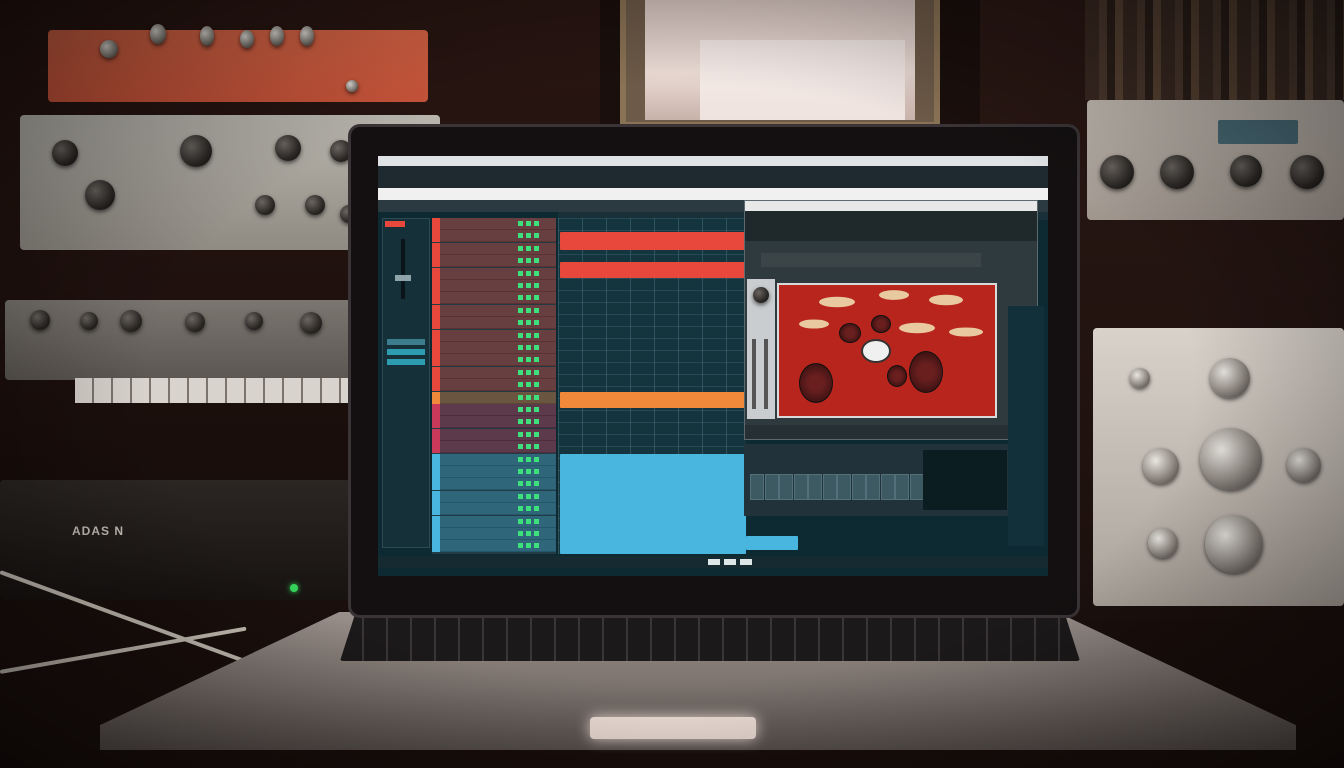 This screenshot has width=1344, height=768. What do you see at coordinates (1026, 426) in the screenshot?
I see `right-zone` at bounding box center [1026, 426].